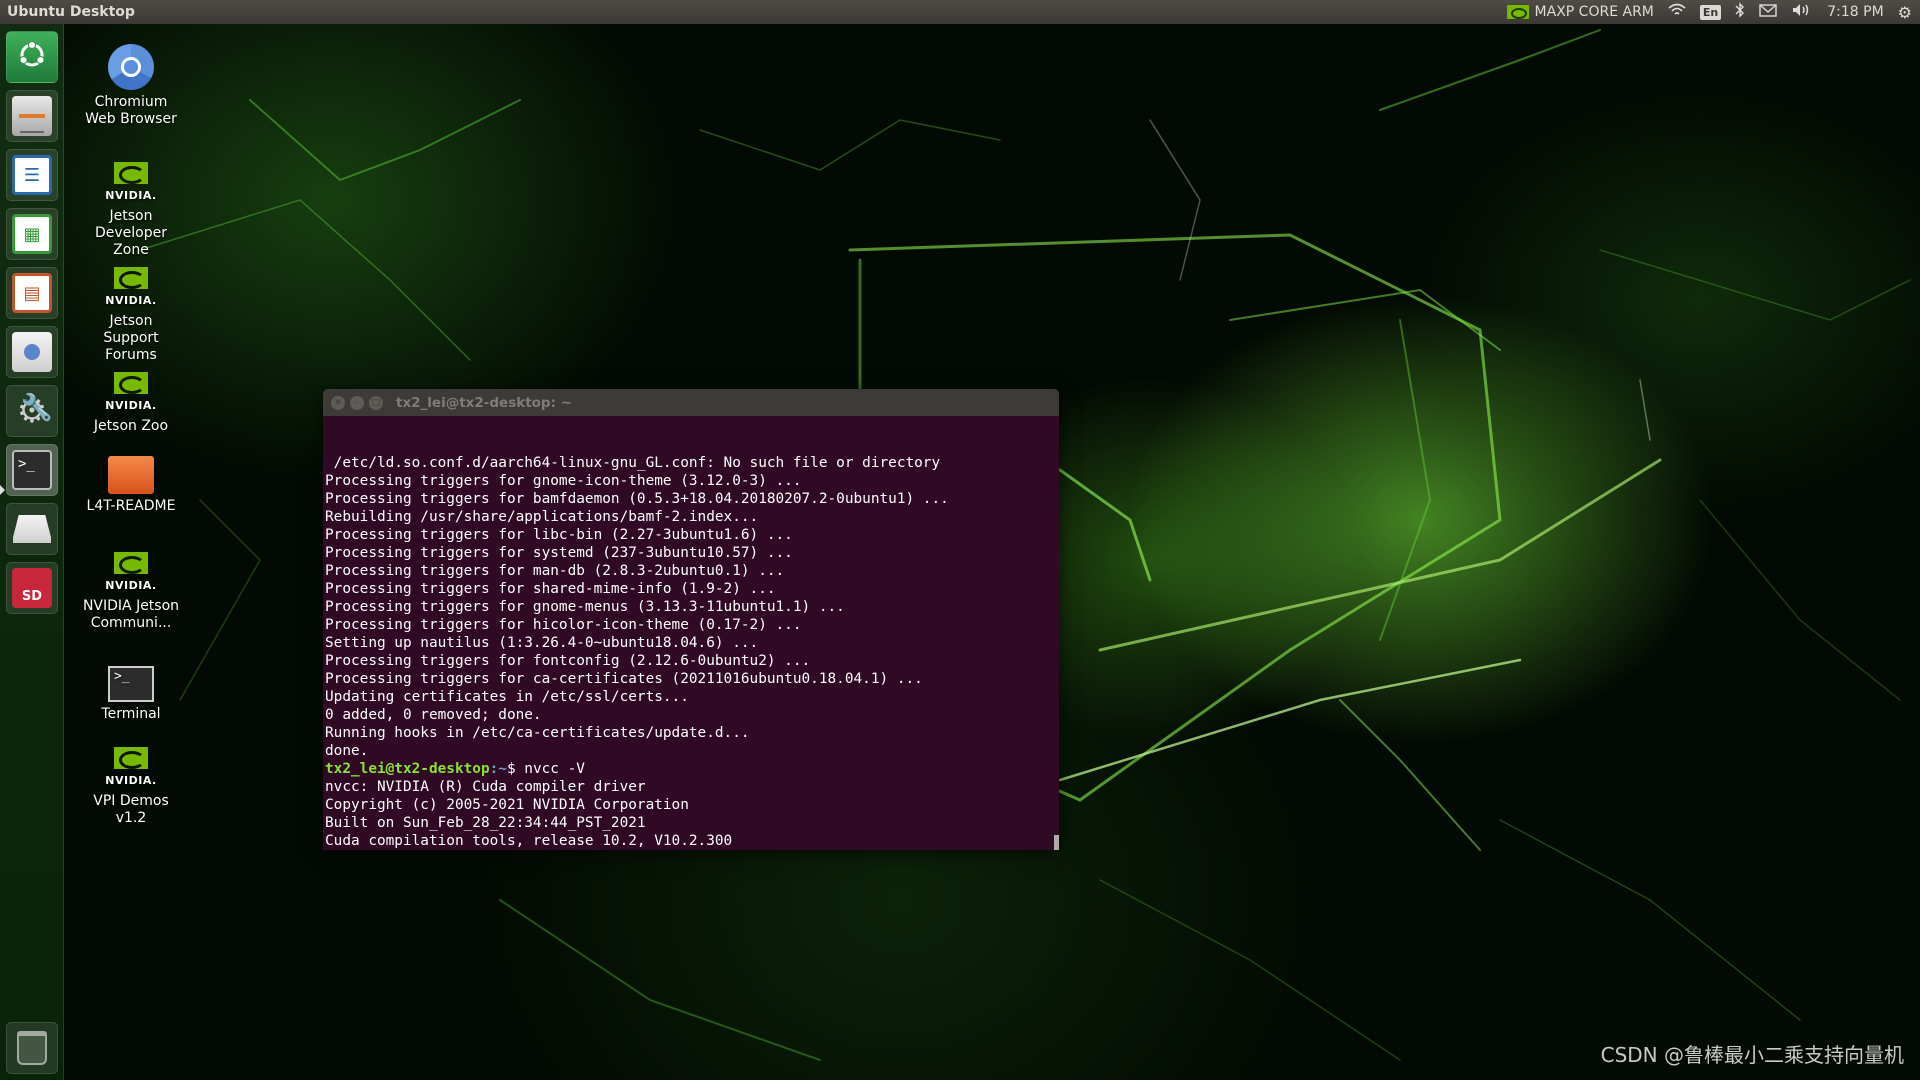  Describe the element at coordinates (1768, 12) in the screenshot. I see `mail-icon` at that location.